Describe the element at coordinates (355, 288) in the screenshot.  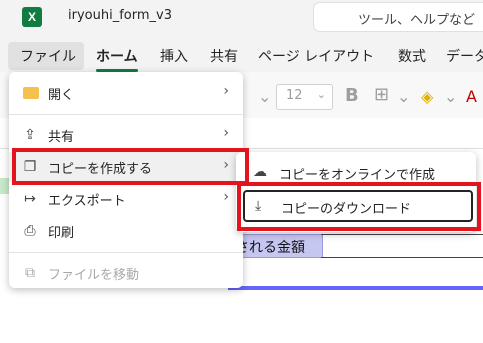
I see `cell-purple-border` at that location.